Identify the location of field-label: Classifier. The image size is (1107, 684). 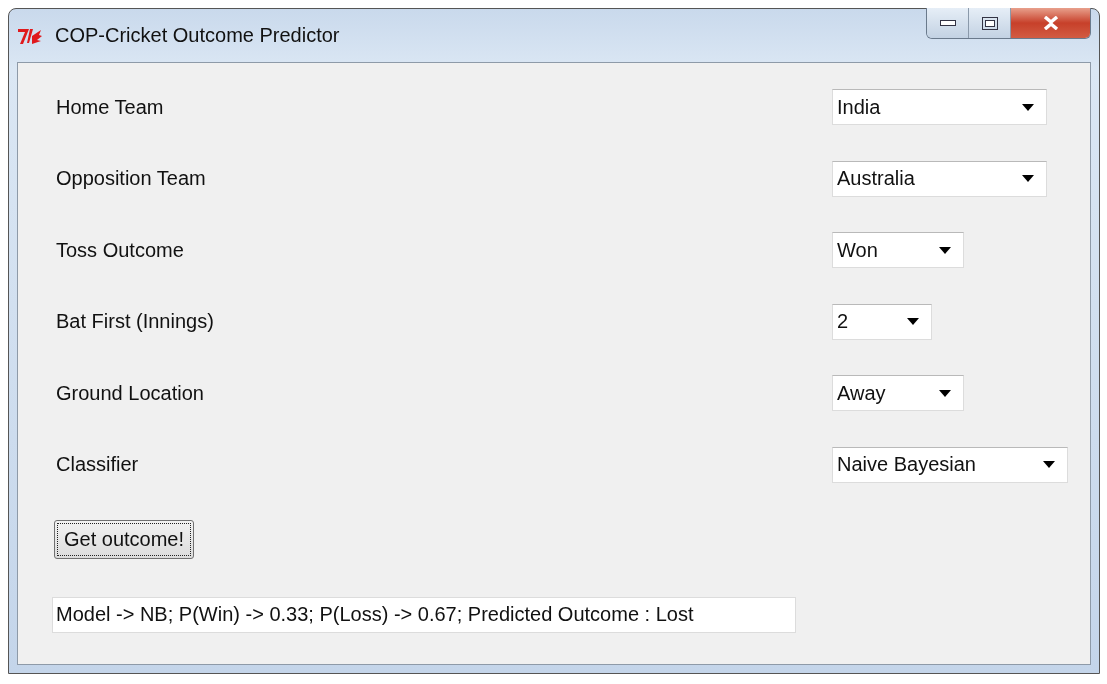
(98, 465).